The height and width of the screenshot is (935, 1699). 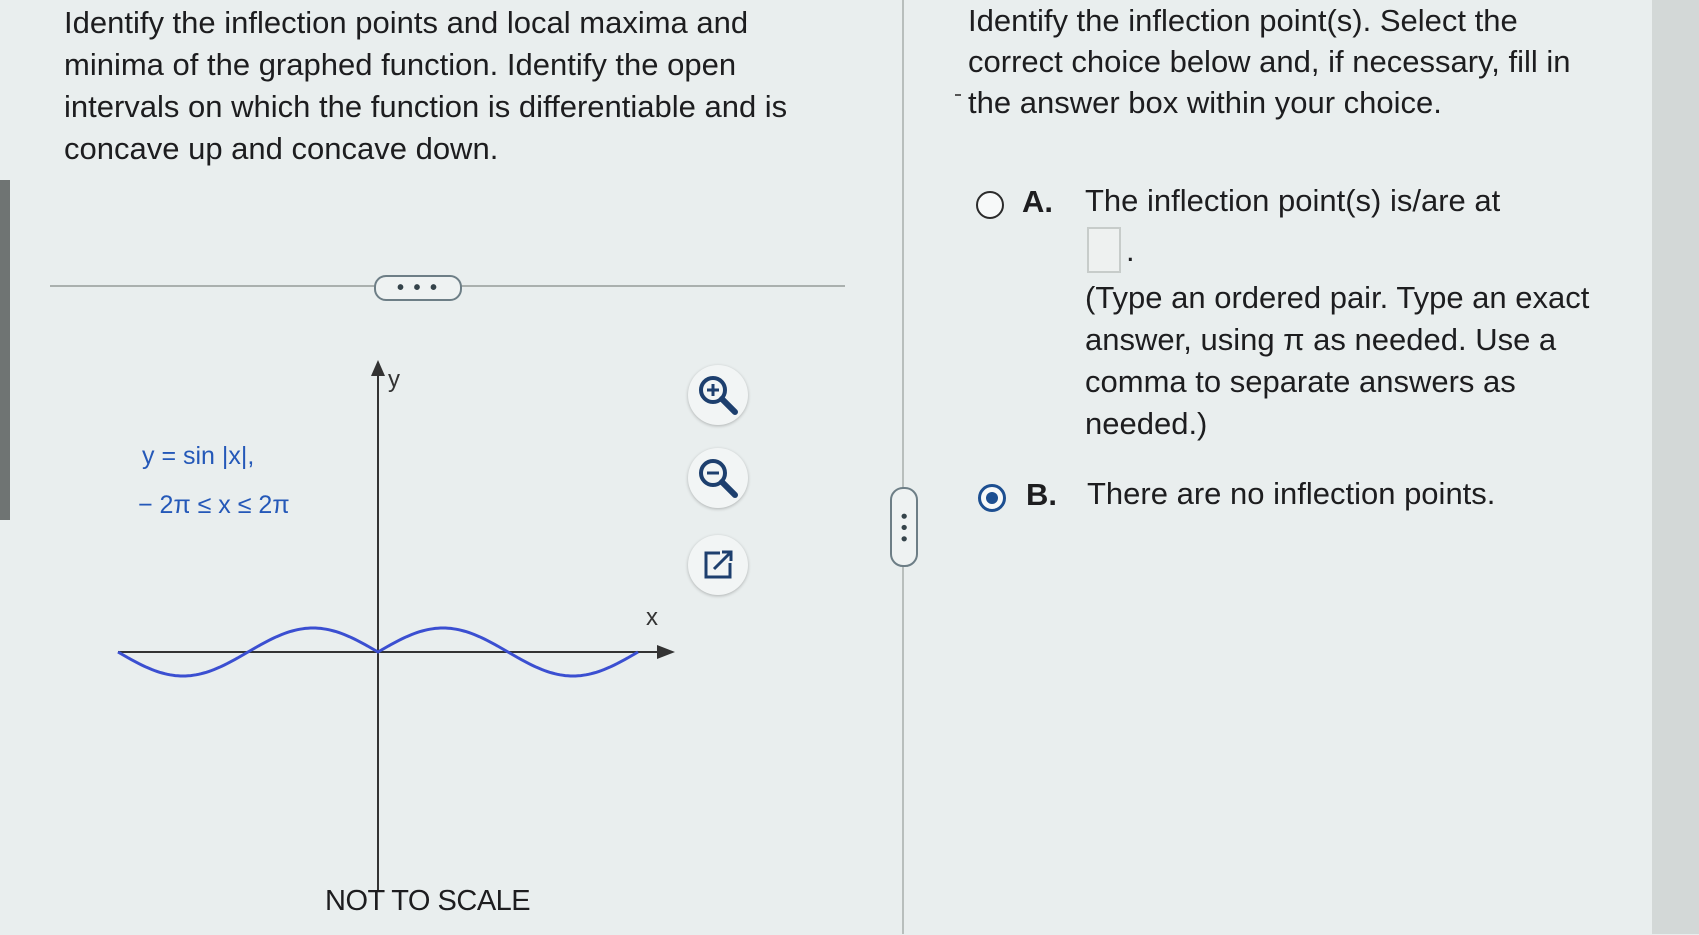 I want to click on choice-a-letter: A., so click(x=1037, y=201).